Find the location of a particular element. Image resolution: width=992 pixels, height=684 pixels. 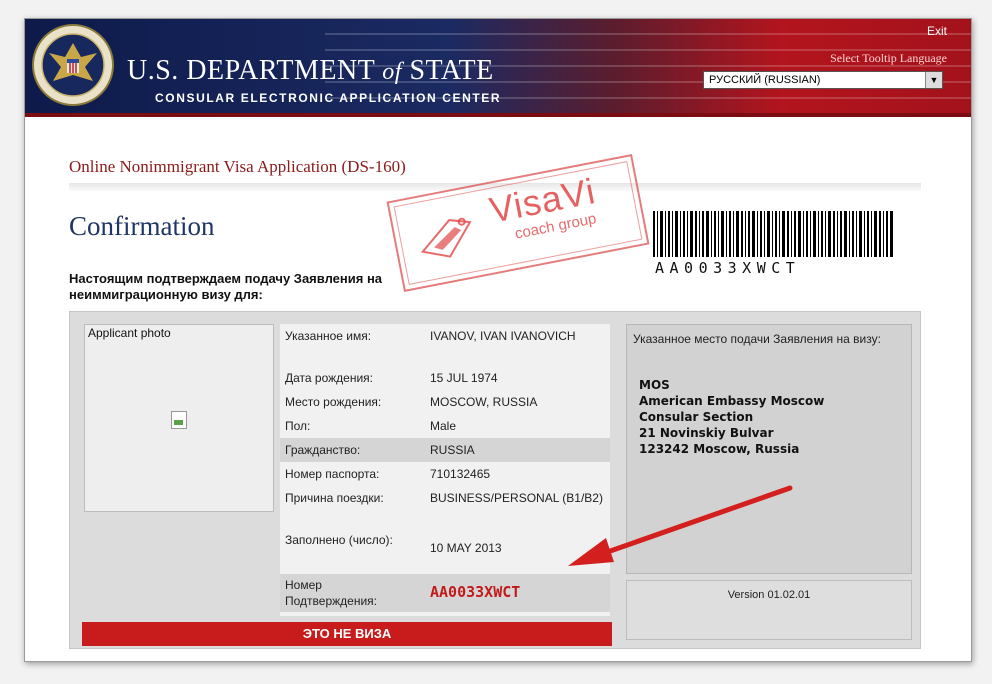

detail-row: Гражданство: RUSSIA is located at coordinates (445, 450).